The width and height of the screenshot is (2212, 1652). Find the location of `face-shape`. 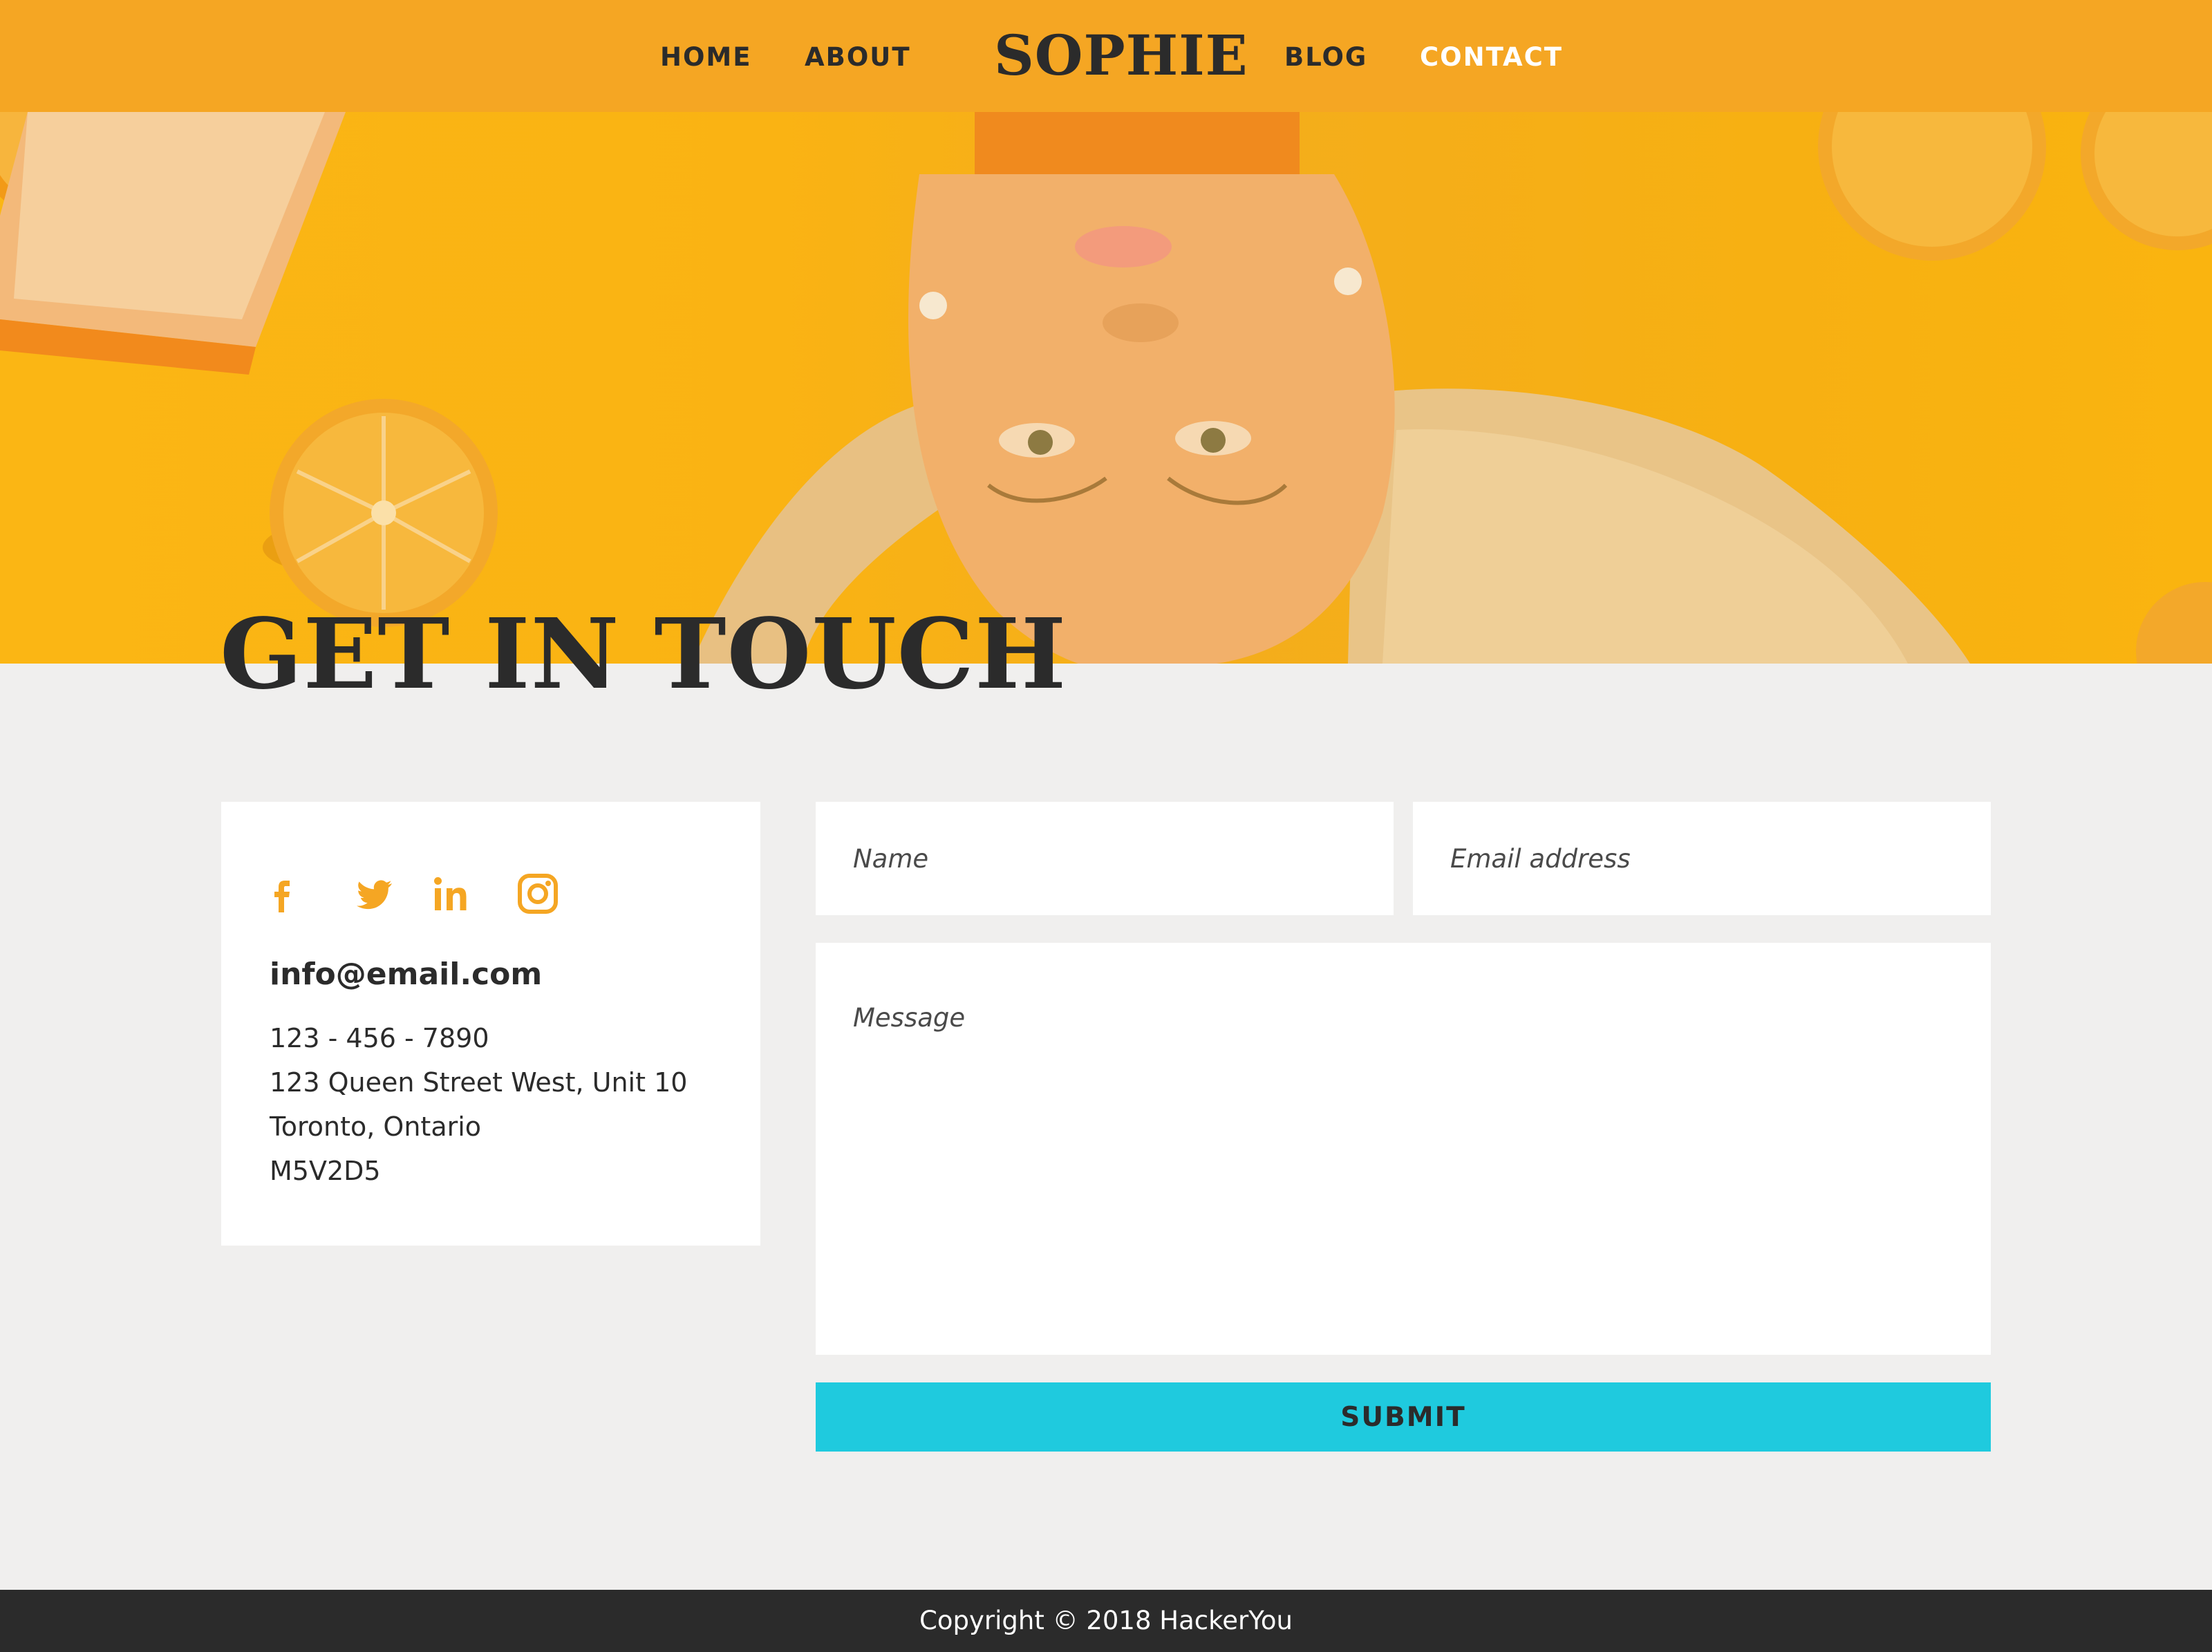

face-shape is located at coordinates (1152, 388).